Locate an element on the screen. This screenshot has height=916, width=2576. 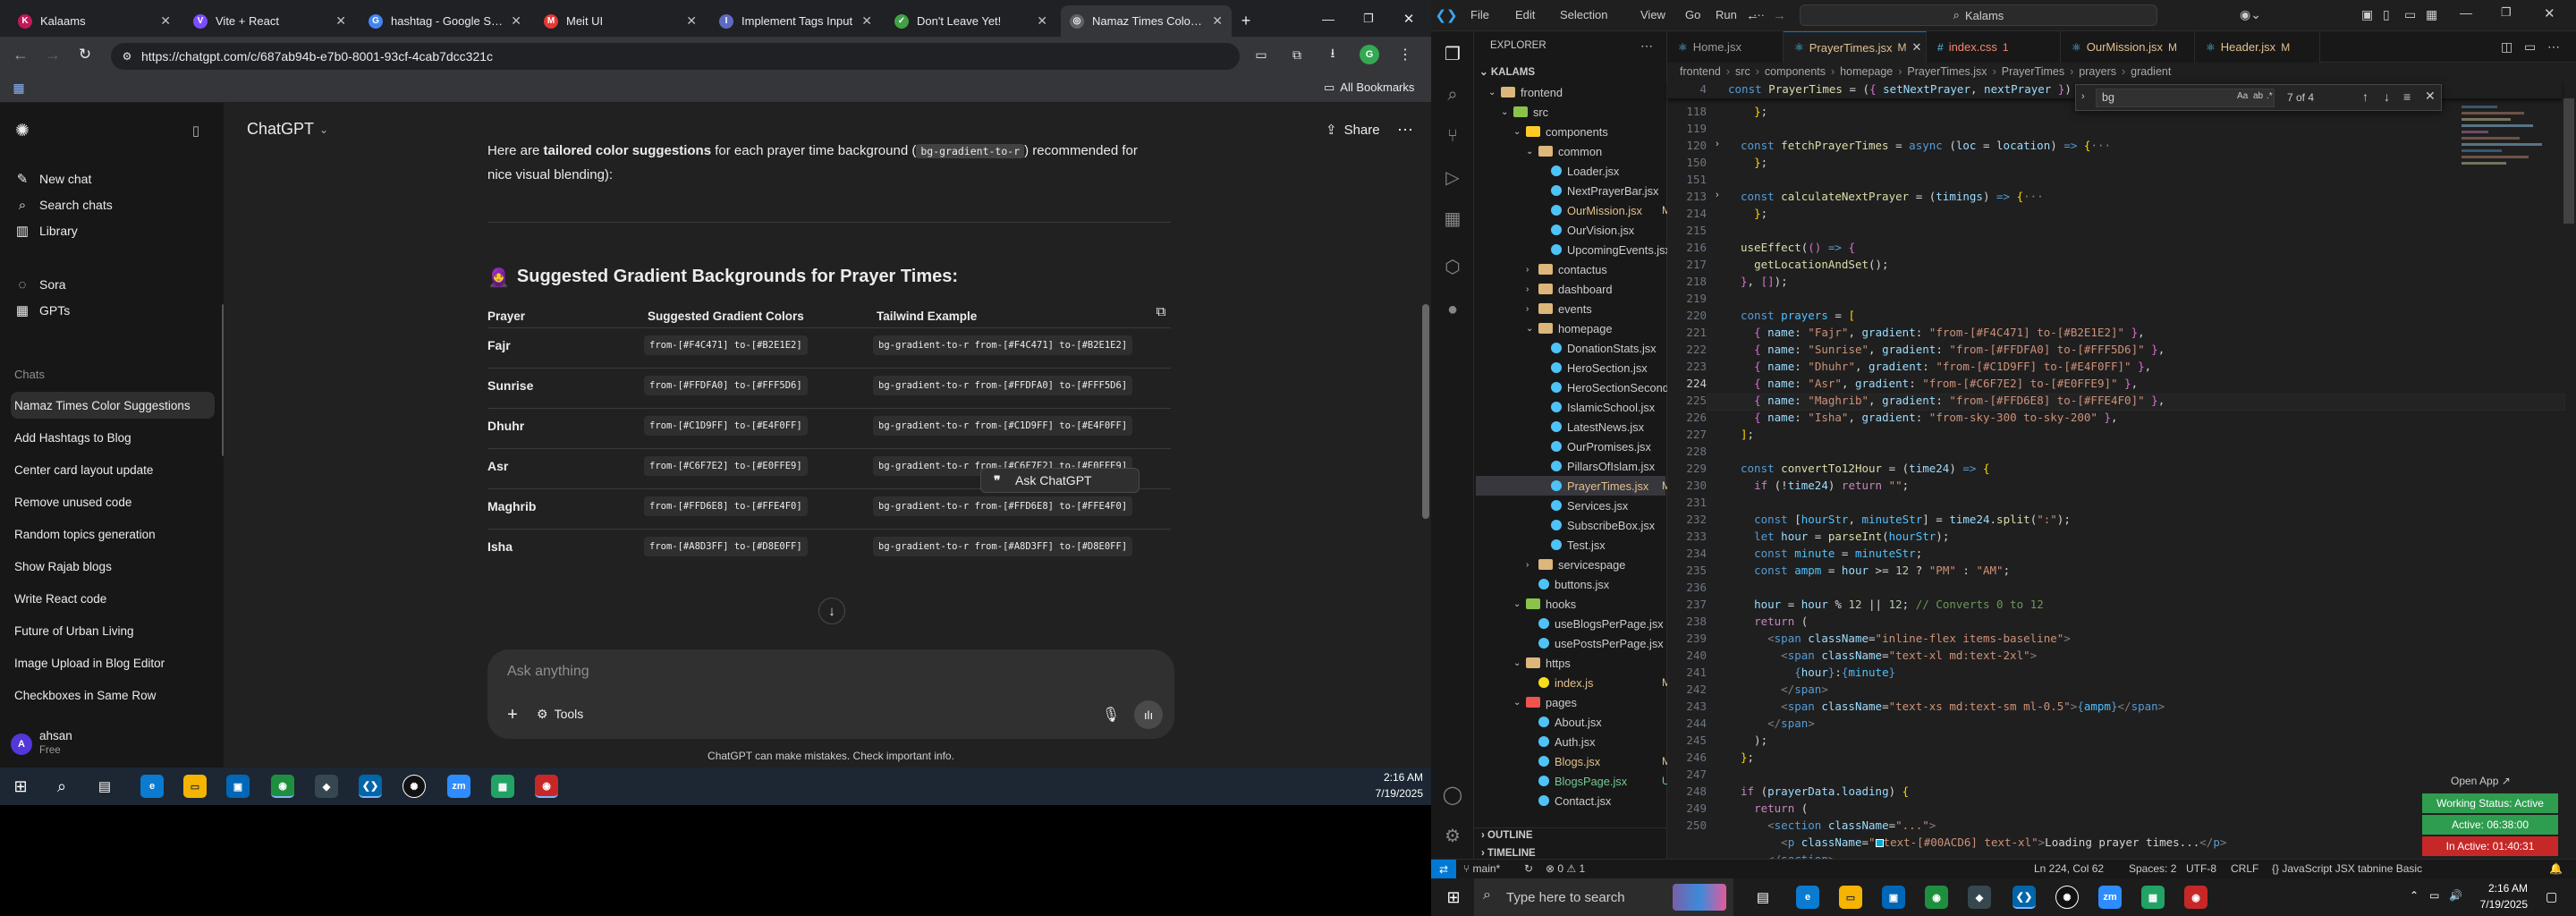
workspace-root: ⌄ KALAMS is located at coordinates (1507, 71).